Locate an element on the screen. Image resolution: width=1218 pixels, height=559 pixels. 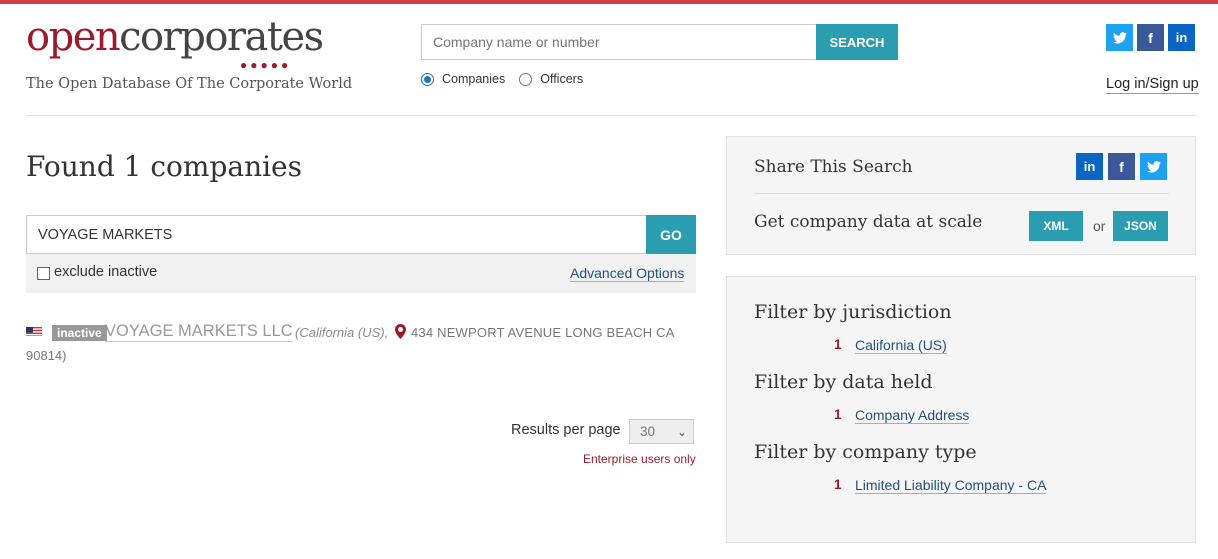
filter-jurisdiction-title: Filter by jurisdiction is located at coordinates (853, 312).